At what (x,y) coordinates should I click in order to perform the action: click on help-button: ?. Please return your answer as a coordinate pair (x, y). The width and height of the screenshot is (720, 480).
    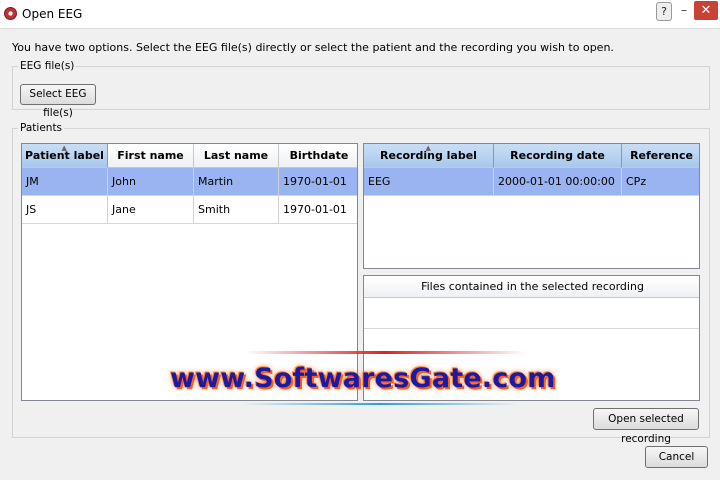
    Looking at the image, I should click on (664, 11).